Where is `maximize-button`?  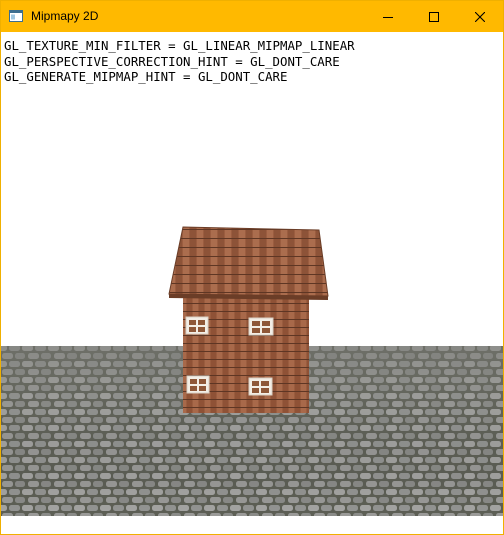
maximize-button is located at coordinates (434, 16).